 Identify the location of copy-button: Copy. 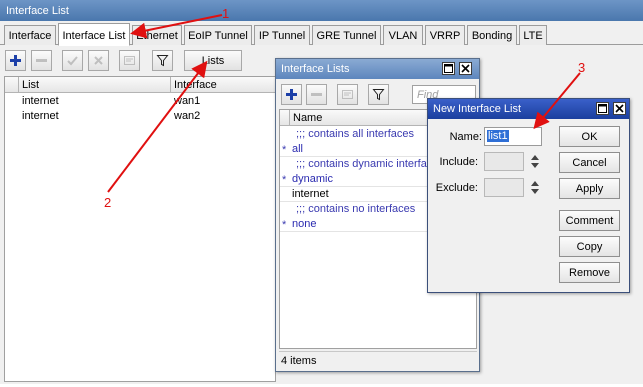
(589, 246).